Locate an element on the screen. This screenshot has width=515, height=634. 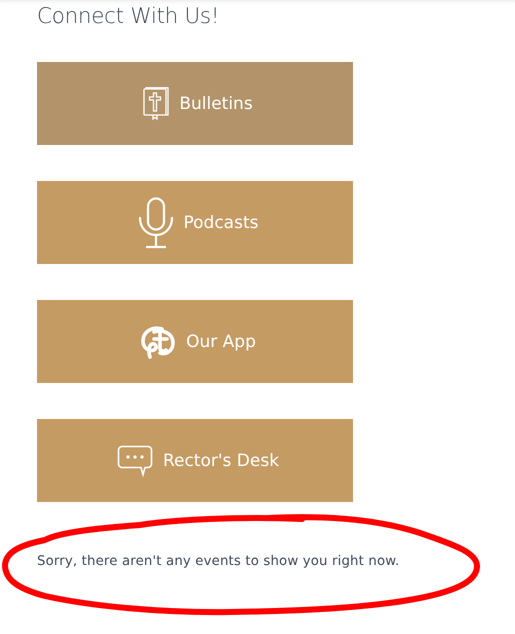
bible-icon is located at coordinates (156, 103).